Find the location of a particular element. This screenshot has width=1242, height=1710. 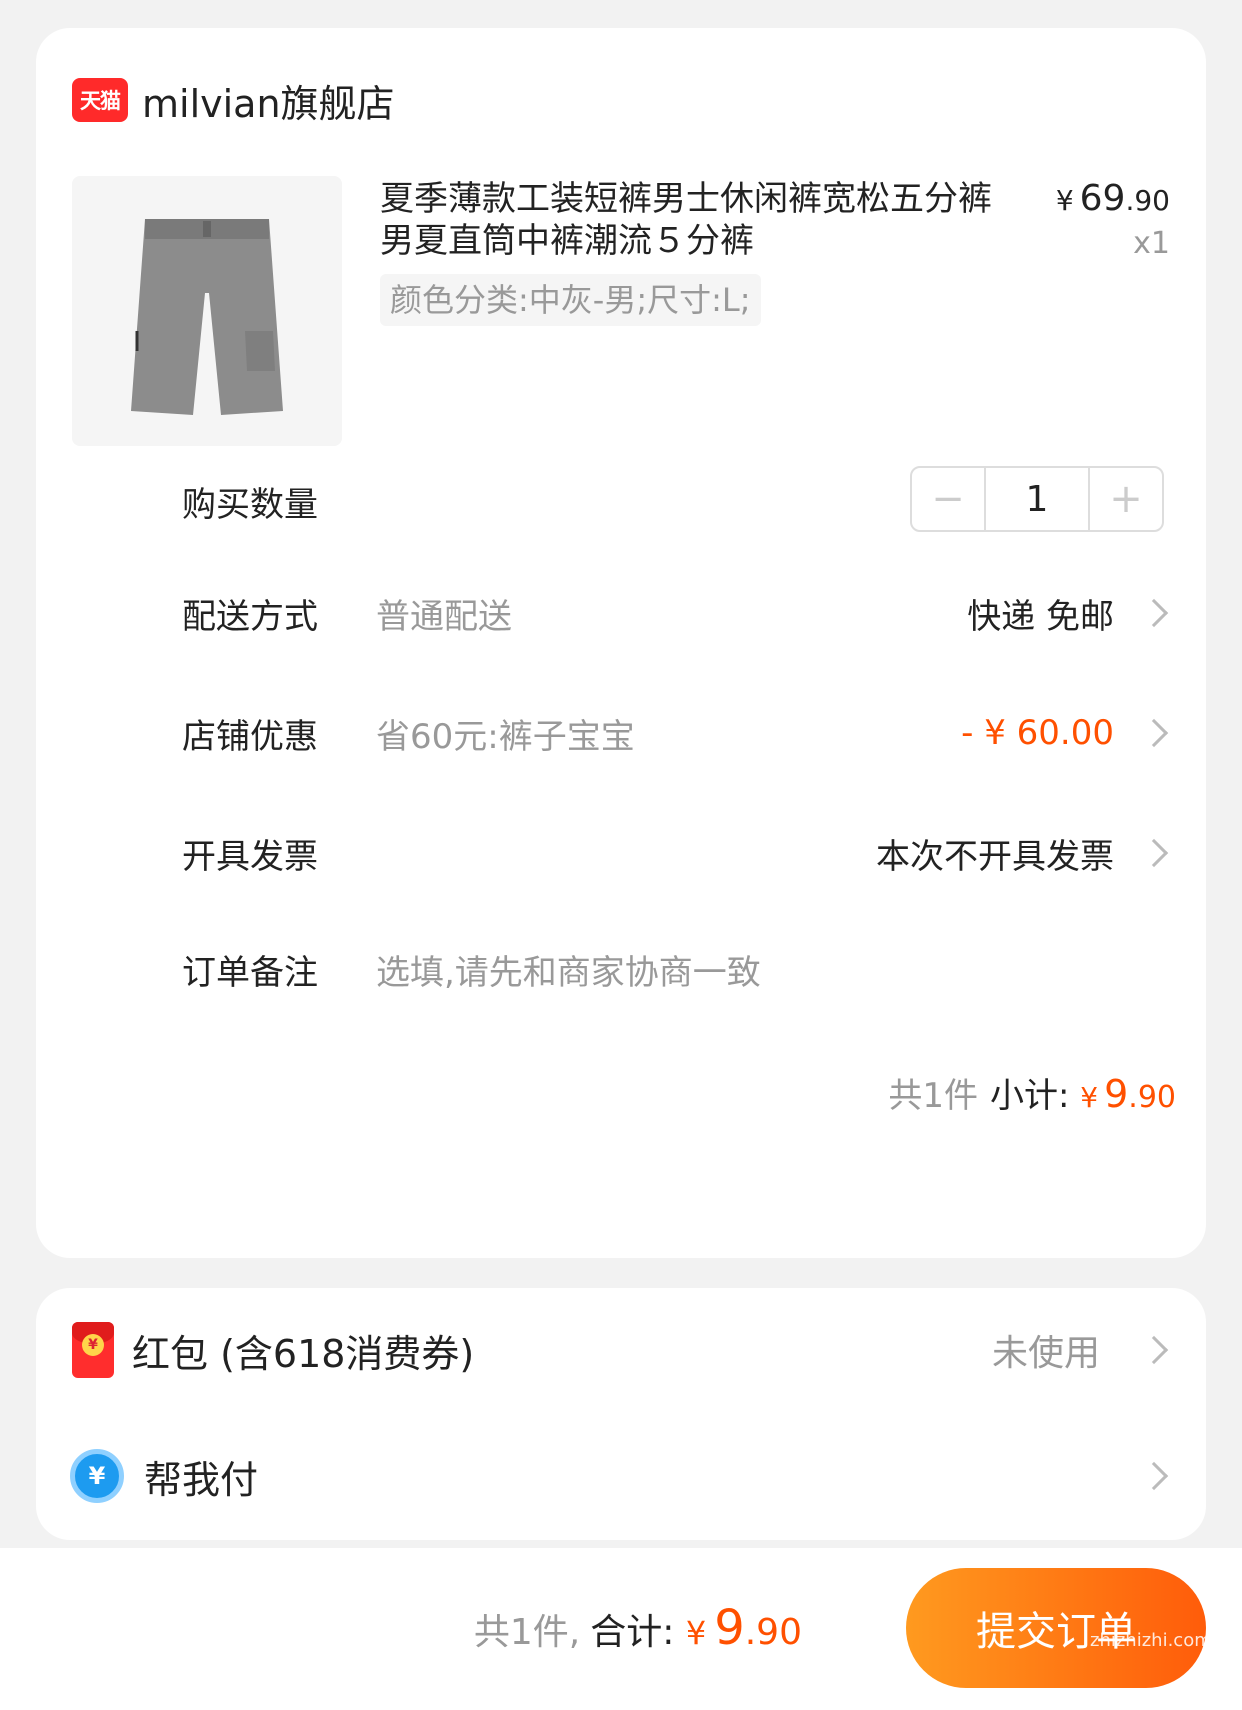

total-label: 合计: is located at coordinates (632, 1632).